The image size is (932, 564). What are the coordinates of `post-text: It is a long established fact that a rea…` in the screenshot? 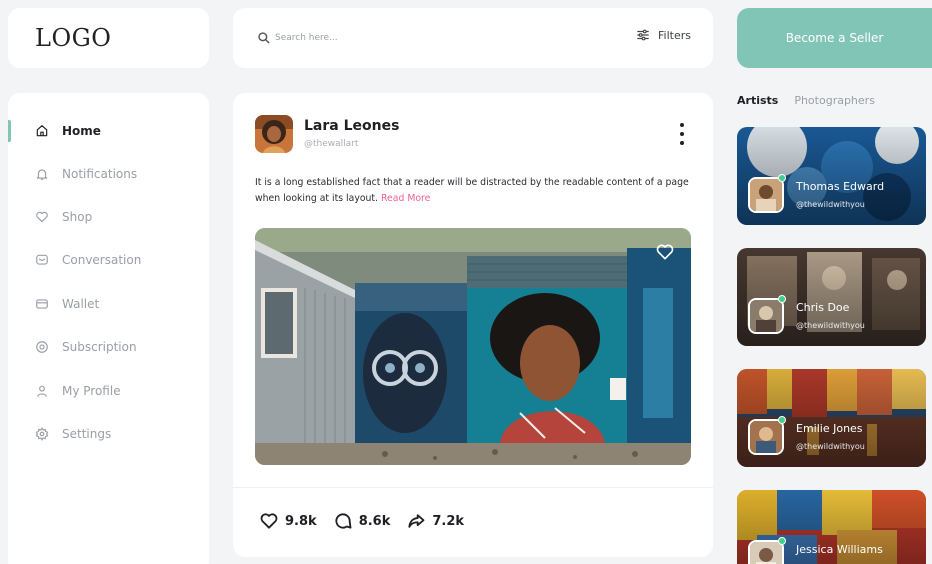 It's located at (475, 191).